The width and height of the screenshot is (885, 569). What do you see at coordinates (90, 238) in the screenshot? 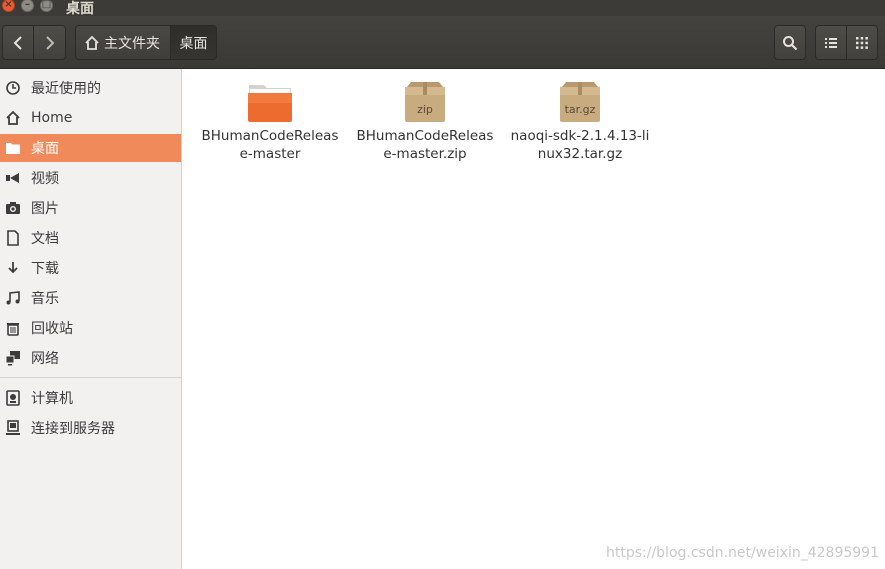
I see `sidebar-item-documents: 文档` at bounding box center [90, 238].